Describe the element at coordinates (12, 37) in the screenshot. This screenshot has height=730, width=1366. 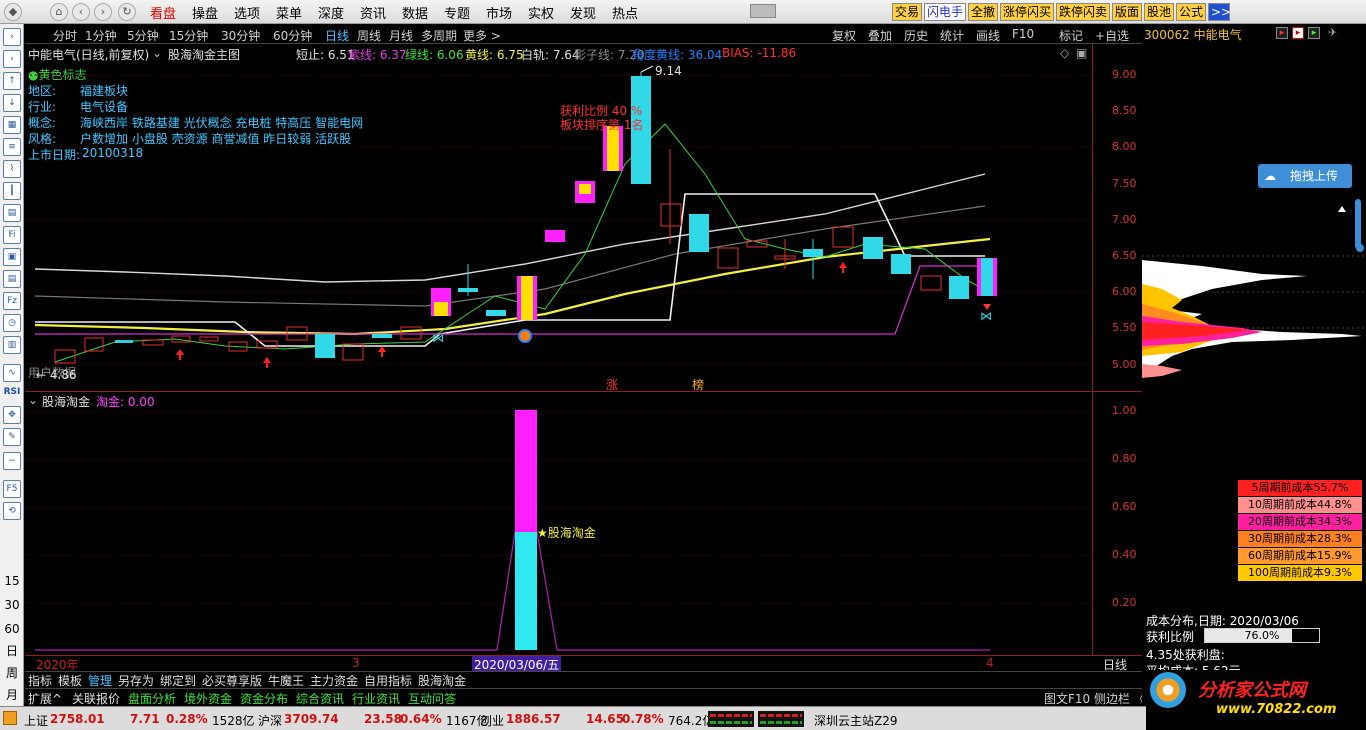
I see `back-arrow-icon: ‹` at that location.